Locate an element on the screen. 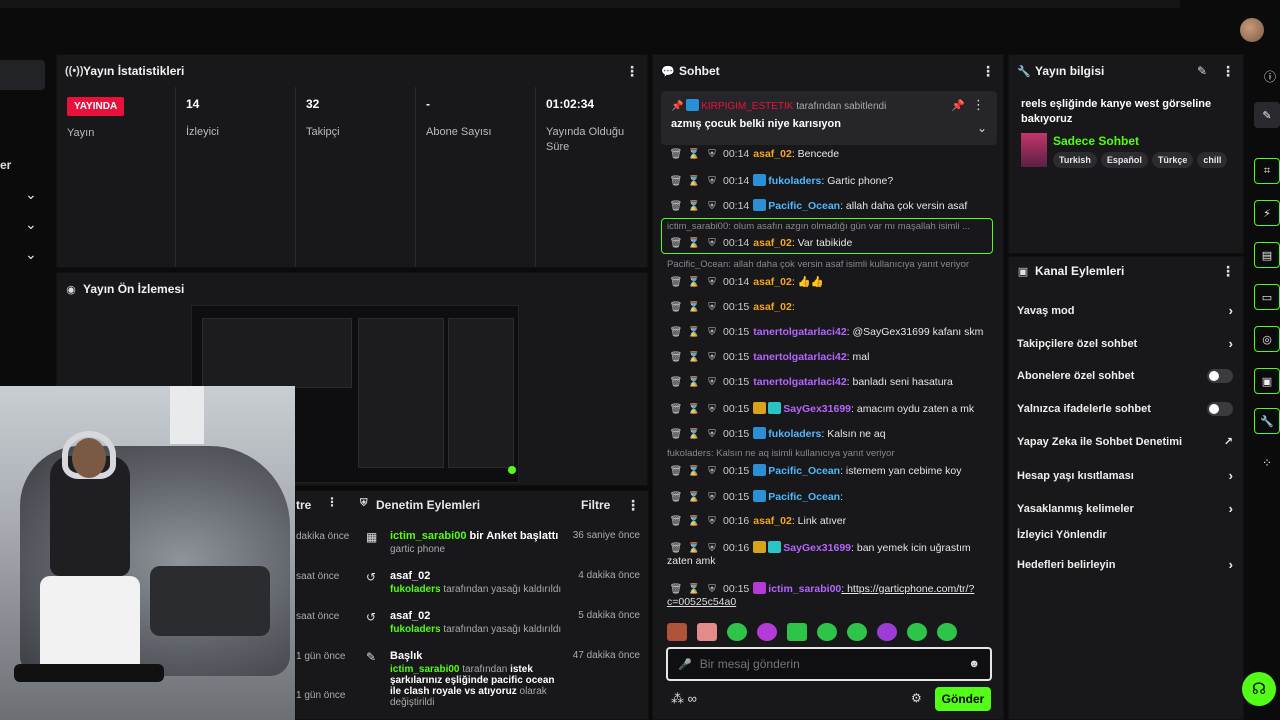 Image resolution: width=1280 pixels, height=720 pixels. username: fukoladers is located at coordinates (794, 181).